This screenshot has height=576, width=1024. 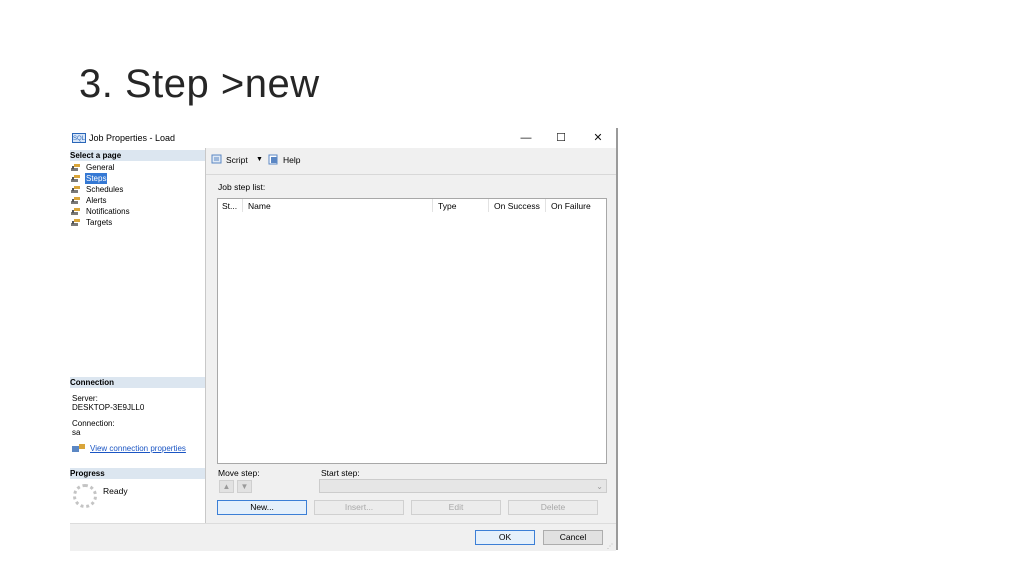 I want to click on connection-properties-icon, so click(x=78, y=448).